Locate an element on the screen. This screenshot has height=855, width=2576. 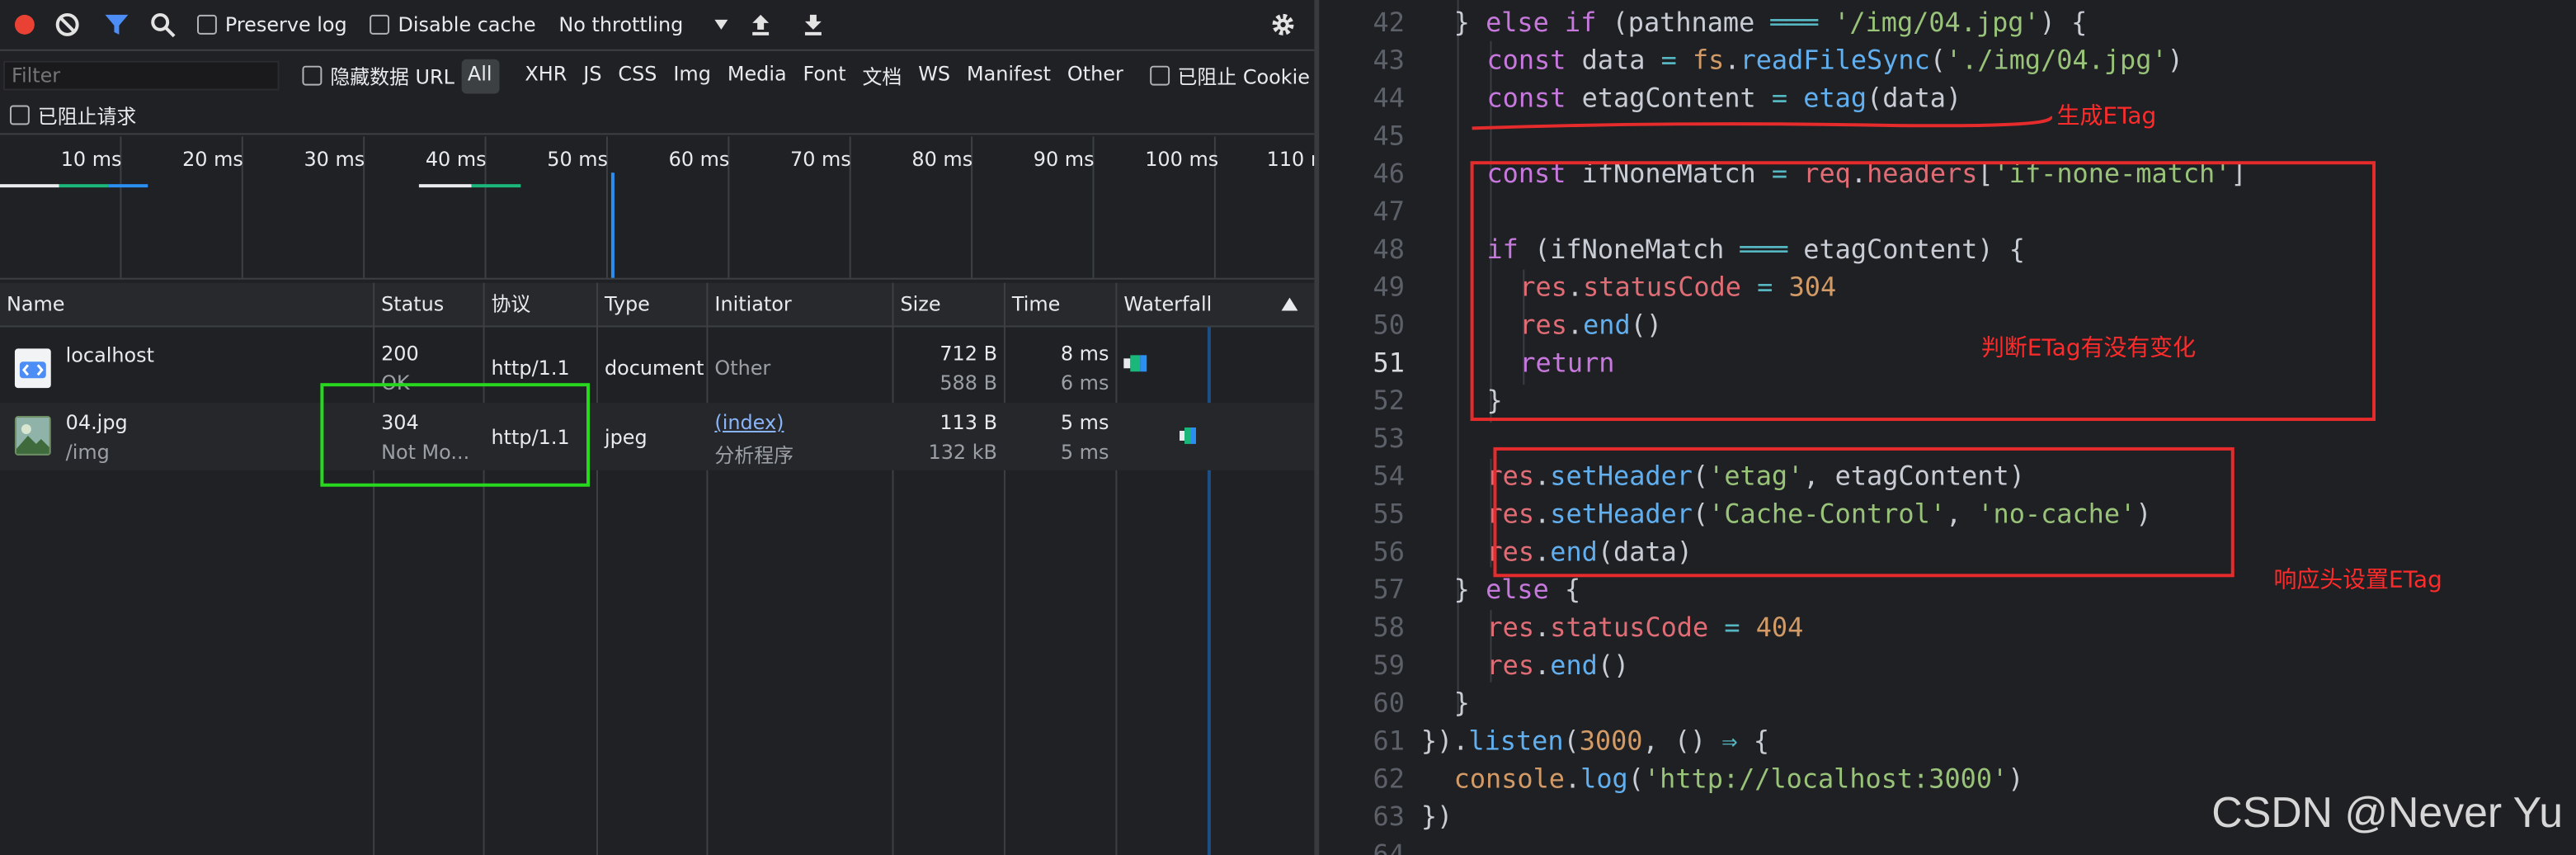
column-waterfall: Waterfall is located at coordinates (1164, 304).